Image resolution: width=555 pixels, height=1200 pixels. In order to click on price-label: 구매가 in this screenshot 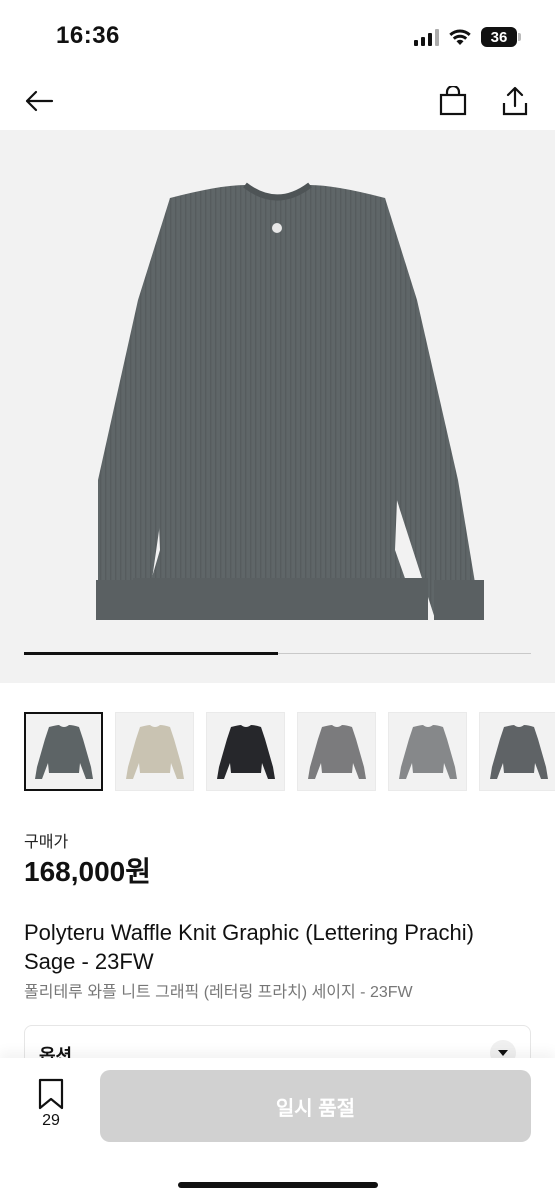, I will do `click(46, 842)`.